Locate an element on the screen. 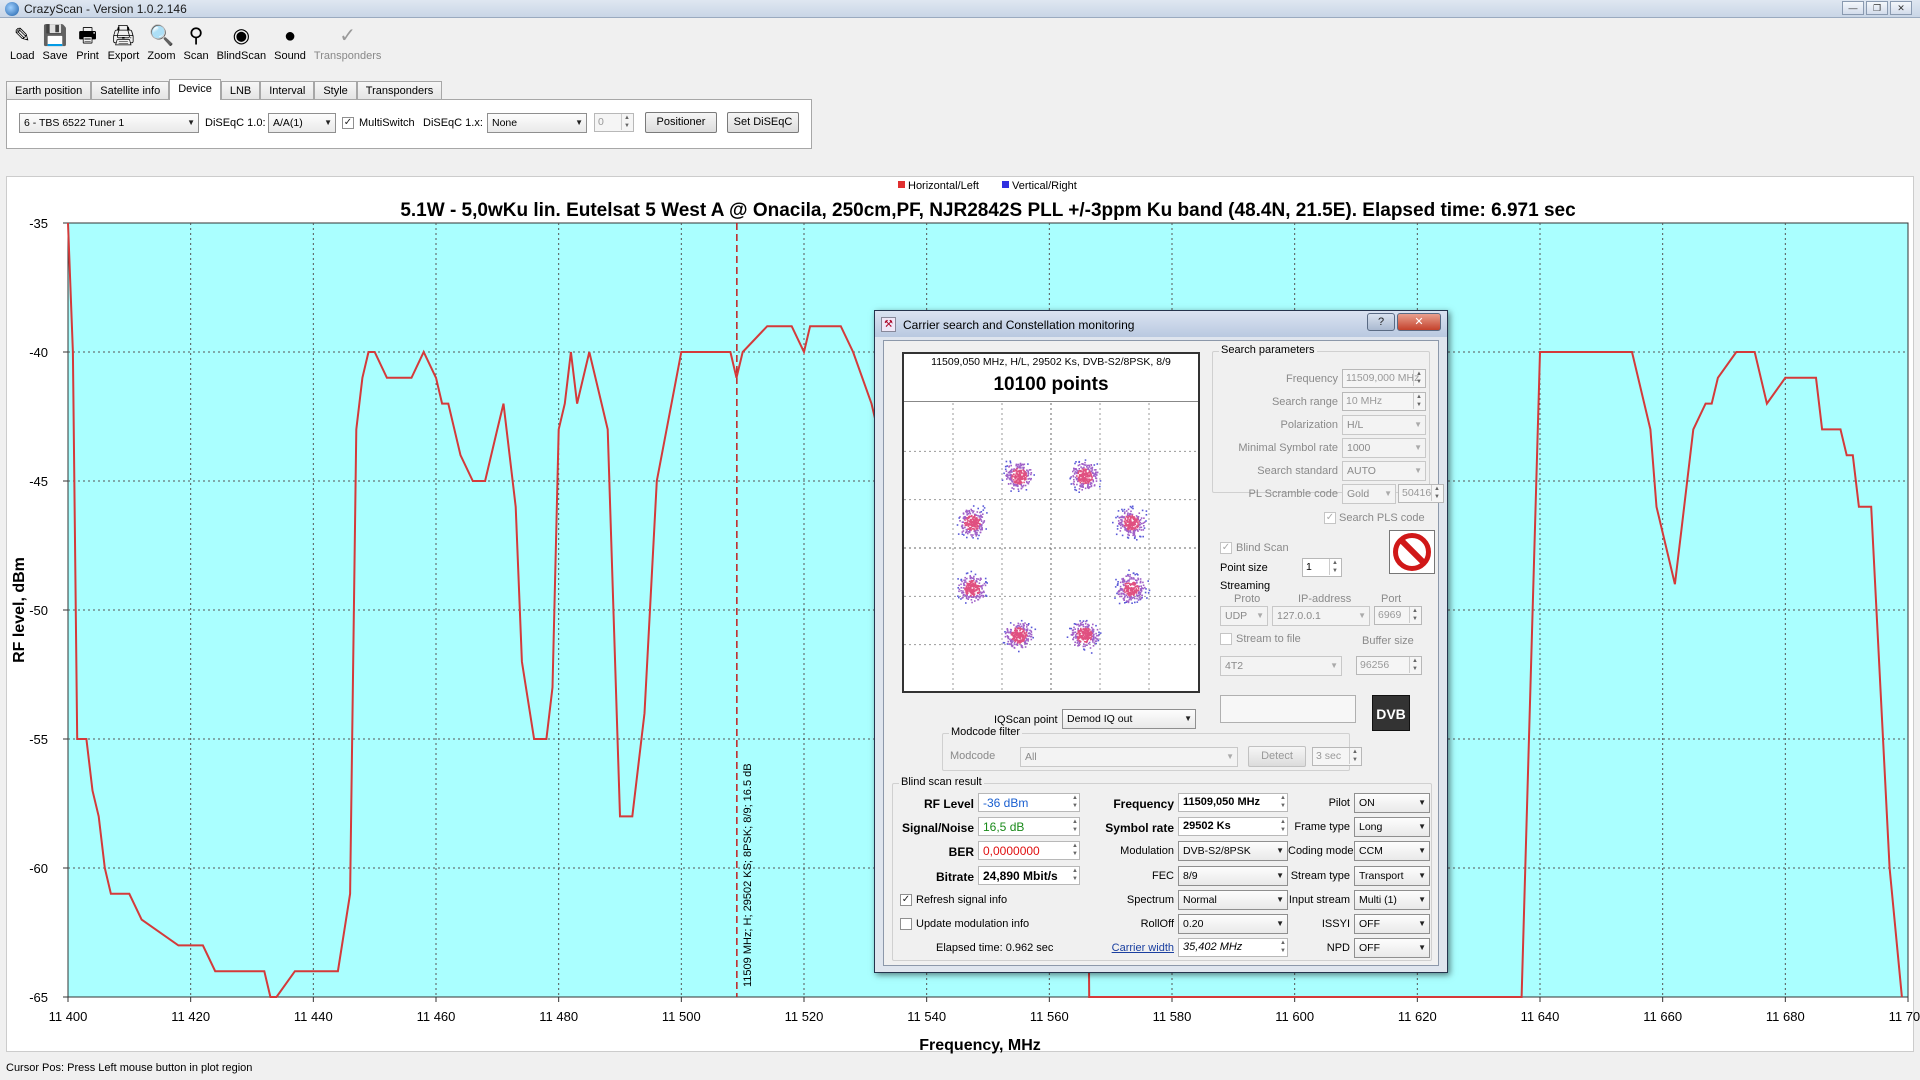 The image size is (1920, 1080). y-tick-label: -35 is located at coordinates (38, 223).